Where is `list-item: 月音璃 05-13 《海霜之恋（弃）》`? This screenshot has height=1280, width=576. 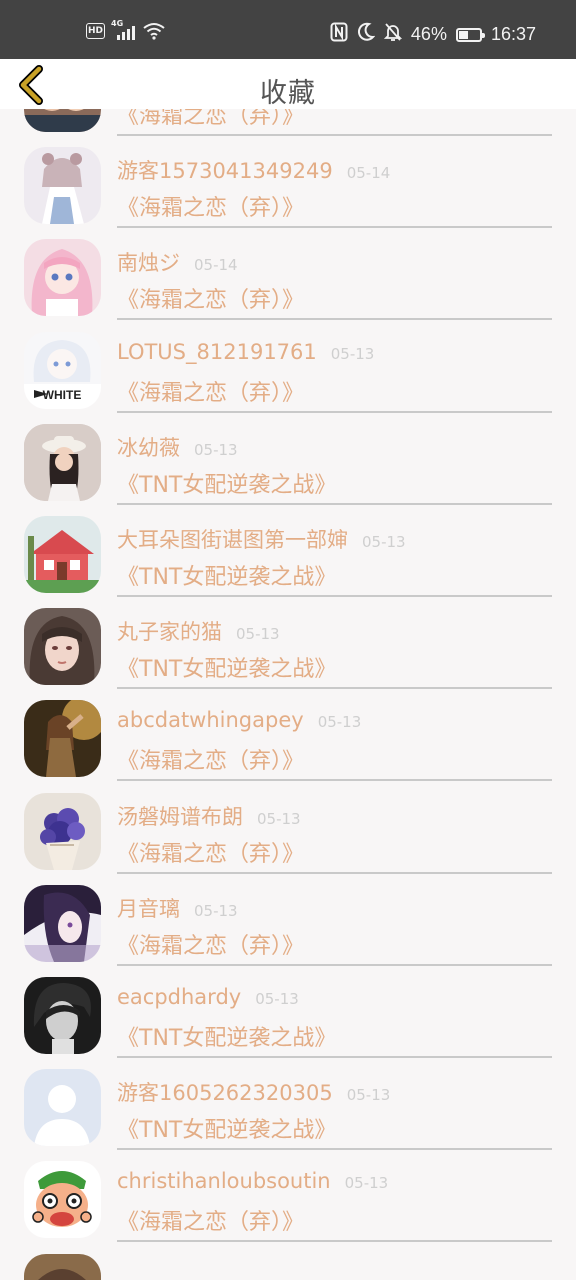
list-item: 月音璃 05-13 《海霜之恋（弃）》 is located at coordinates (288, 924).